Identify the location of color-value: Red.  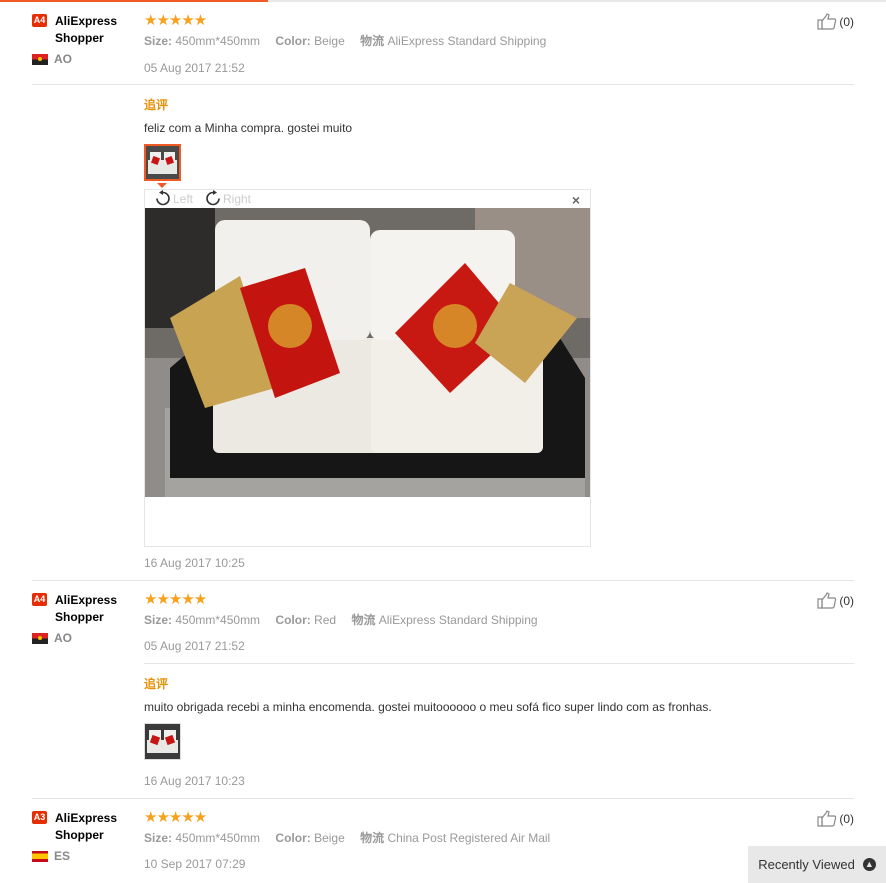
(325, 620).